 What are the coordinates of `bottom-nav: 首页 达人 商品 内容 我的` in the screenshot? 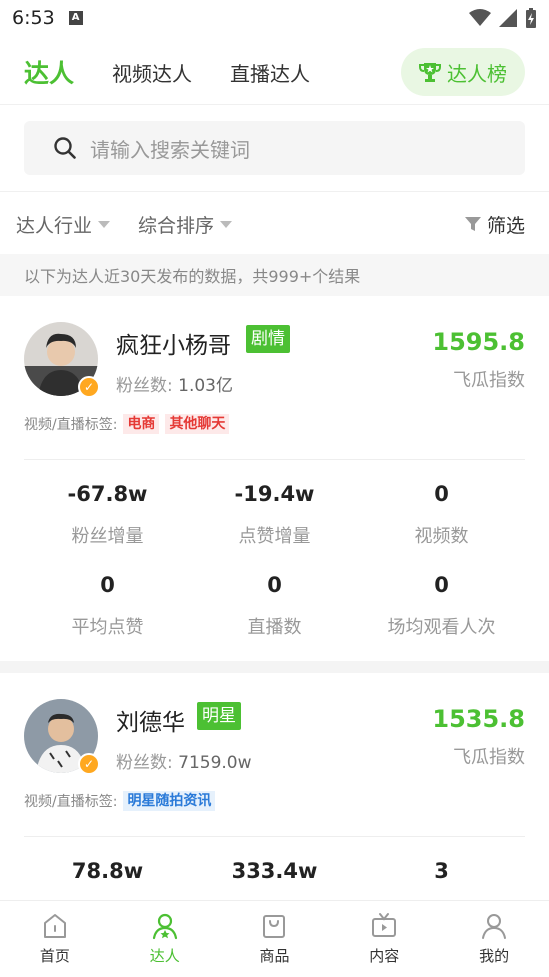 It's located at (274, 938).